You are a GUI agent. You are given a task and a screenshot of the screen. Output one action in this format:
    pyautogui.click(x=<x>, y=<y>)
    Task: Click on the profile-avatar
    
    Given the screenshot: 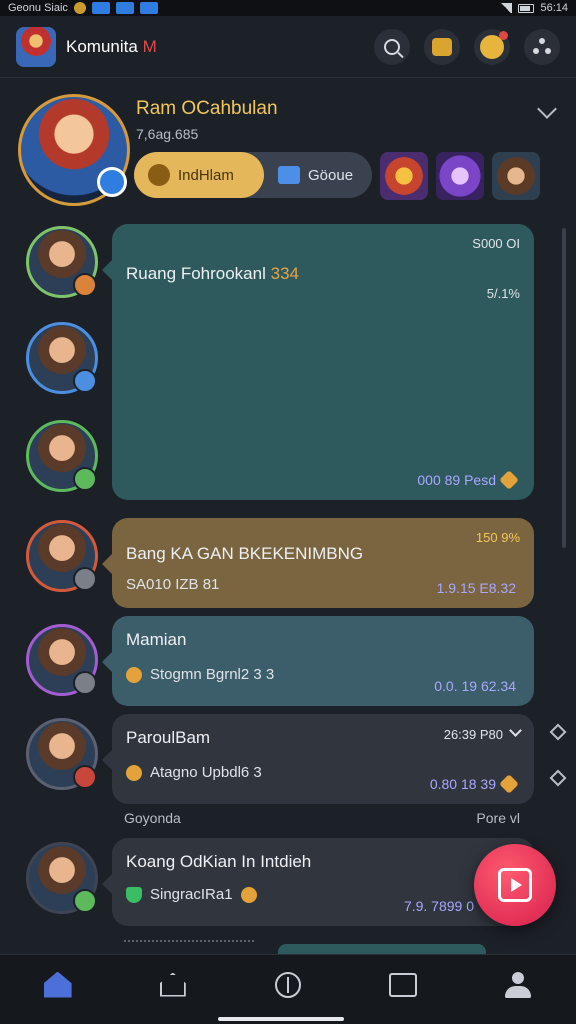 What is the action you would take?
    pyautogui.click(x=74, y=150)
    